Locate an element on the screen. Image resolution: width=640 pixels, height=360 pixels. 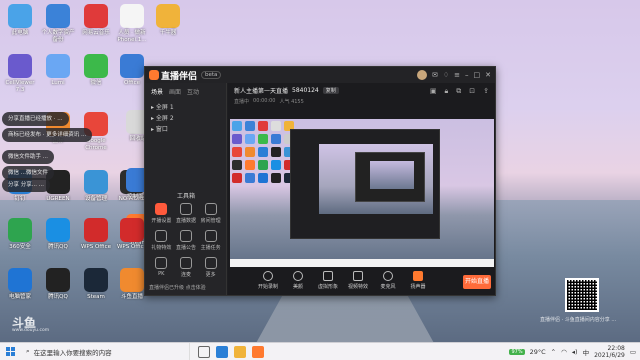
stream-title: 新人主播第一天直播 is located at coordinates (261, 90).